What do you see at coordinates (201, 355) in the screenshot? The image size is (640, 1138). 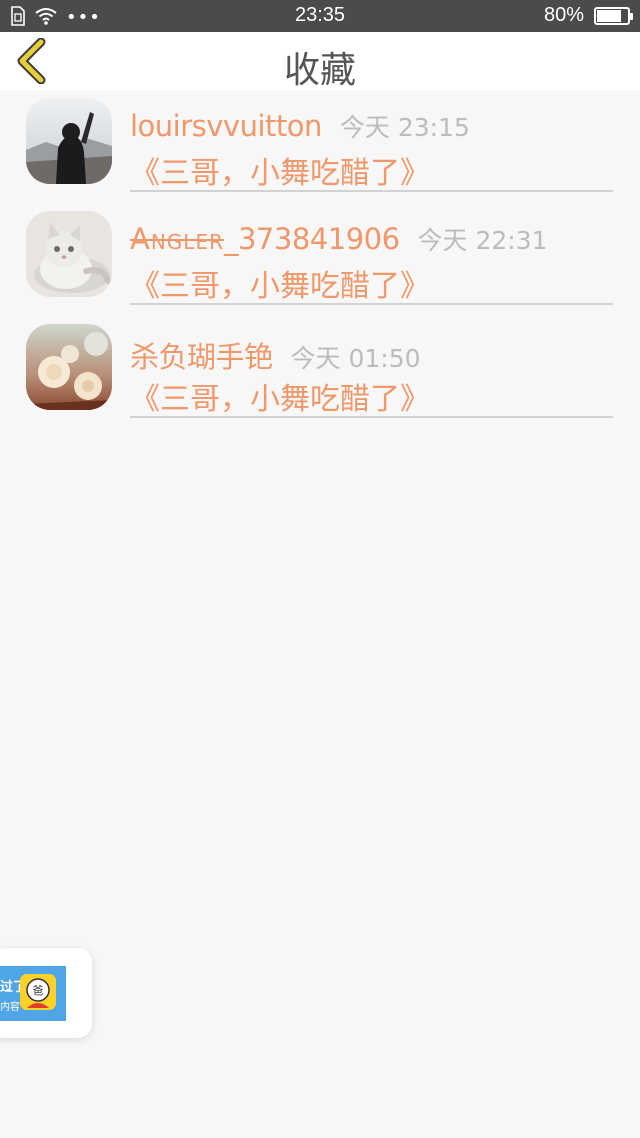 I see `username: 杀负瑚手铯` at bounding box center [201, 355].